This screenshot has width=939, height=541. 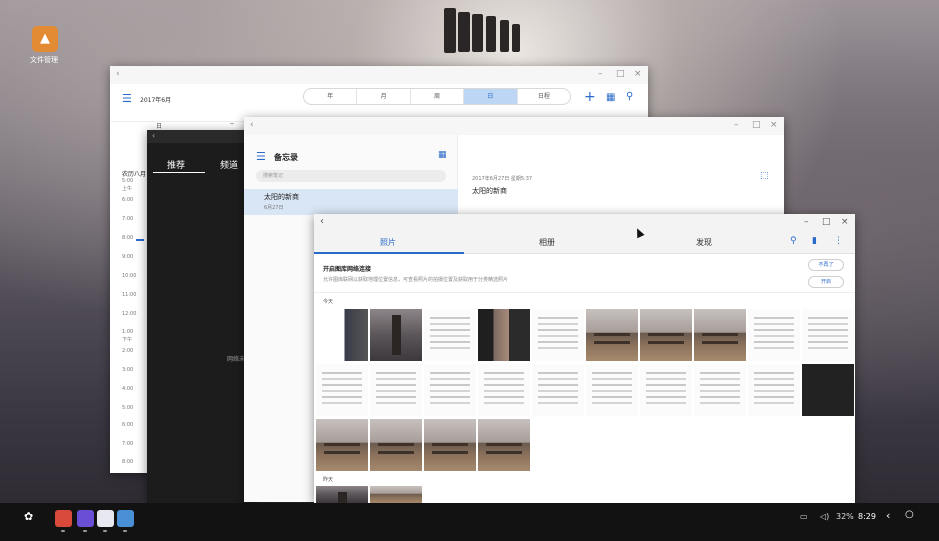 I want to click on memo-titlebar: ‹ – □ ×, so click(x=514, y=126).